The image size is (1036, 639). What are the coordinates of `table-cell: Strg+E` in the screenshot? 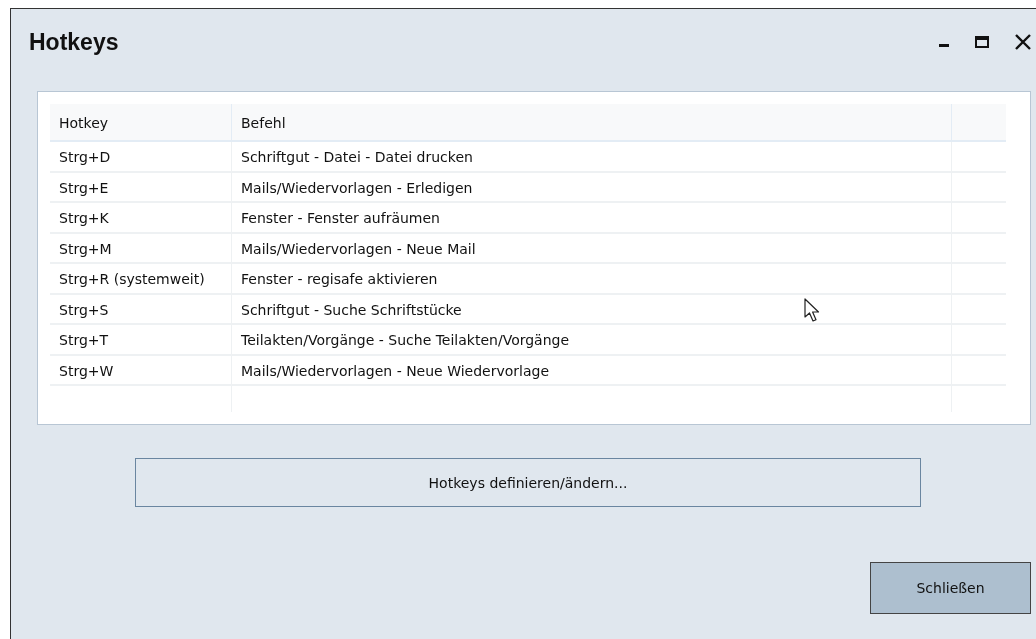 It's located at (141, 187).